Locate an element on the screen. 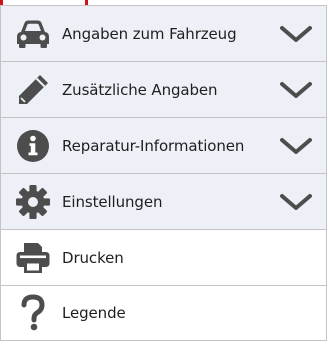 The image size is (328, 353). menu-item-label: Angaben zum Fahrzeug is located at coordinates (149, 33).